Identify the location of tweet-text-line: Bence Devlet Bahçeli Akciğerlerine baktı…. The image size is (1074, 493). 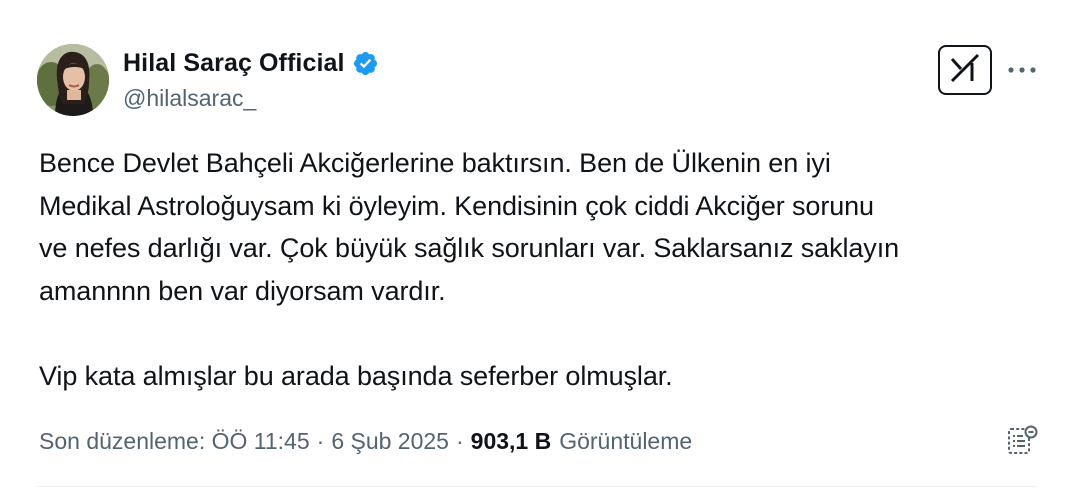
(435, 163).